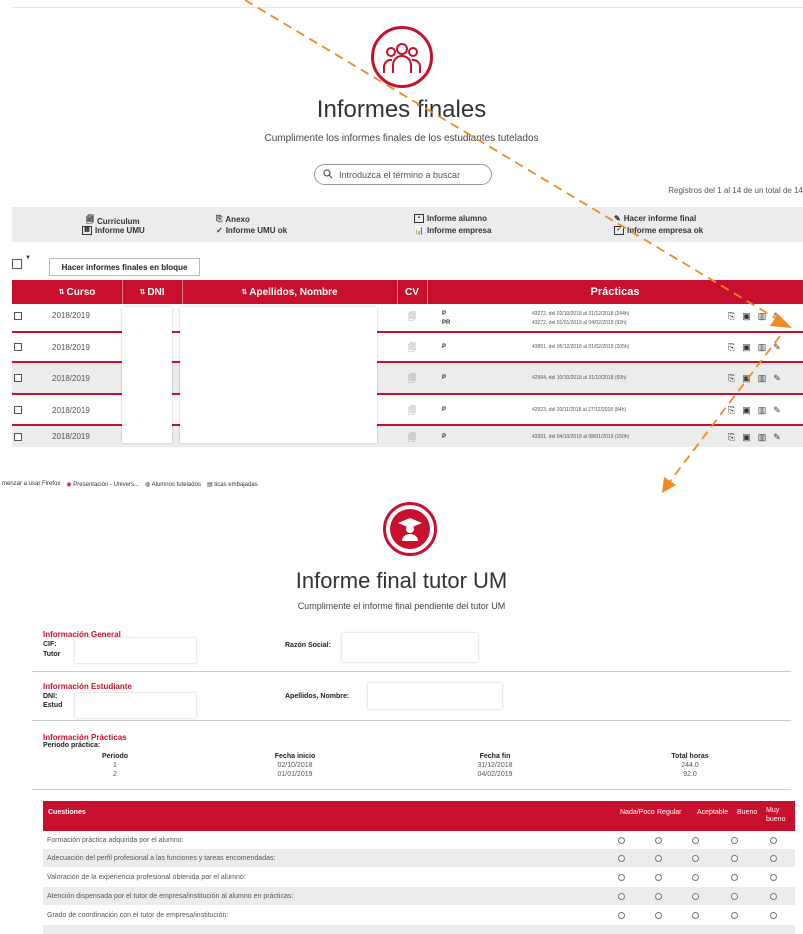  What do you see at coordinates (289, 292) in the screenshot?
I see `col-apellidos-nombre: ⇅ Apellidos, Nombre` at bounding box center [289, 292].